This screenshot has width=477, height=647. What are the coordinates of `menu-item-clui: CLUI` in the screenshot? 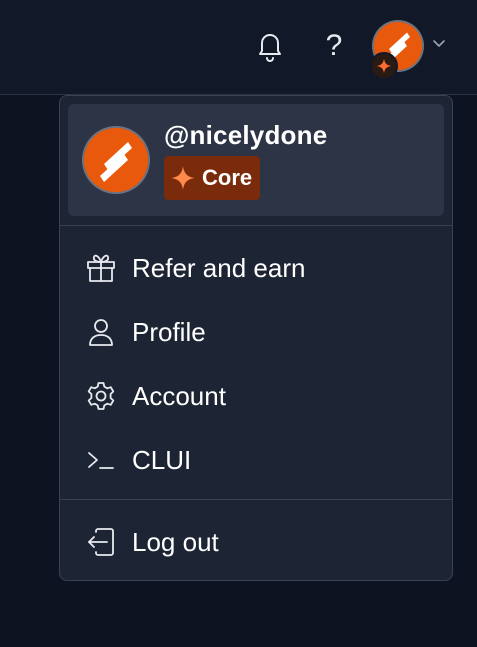 It's located at (256, 460).